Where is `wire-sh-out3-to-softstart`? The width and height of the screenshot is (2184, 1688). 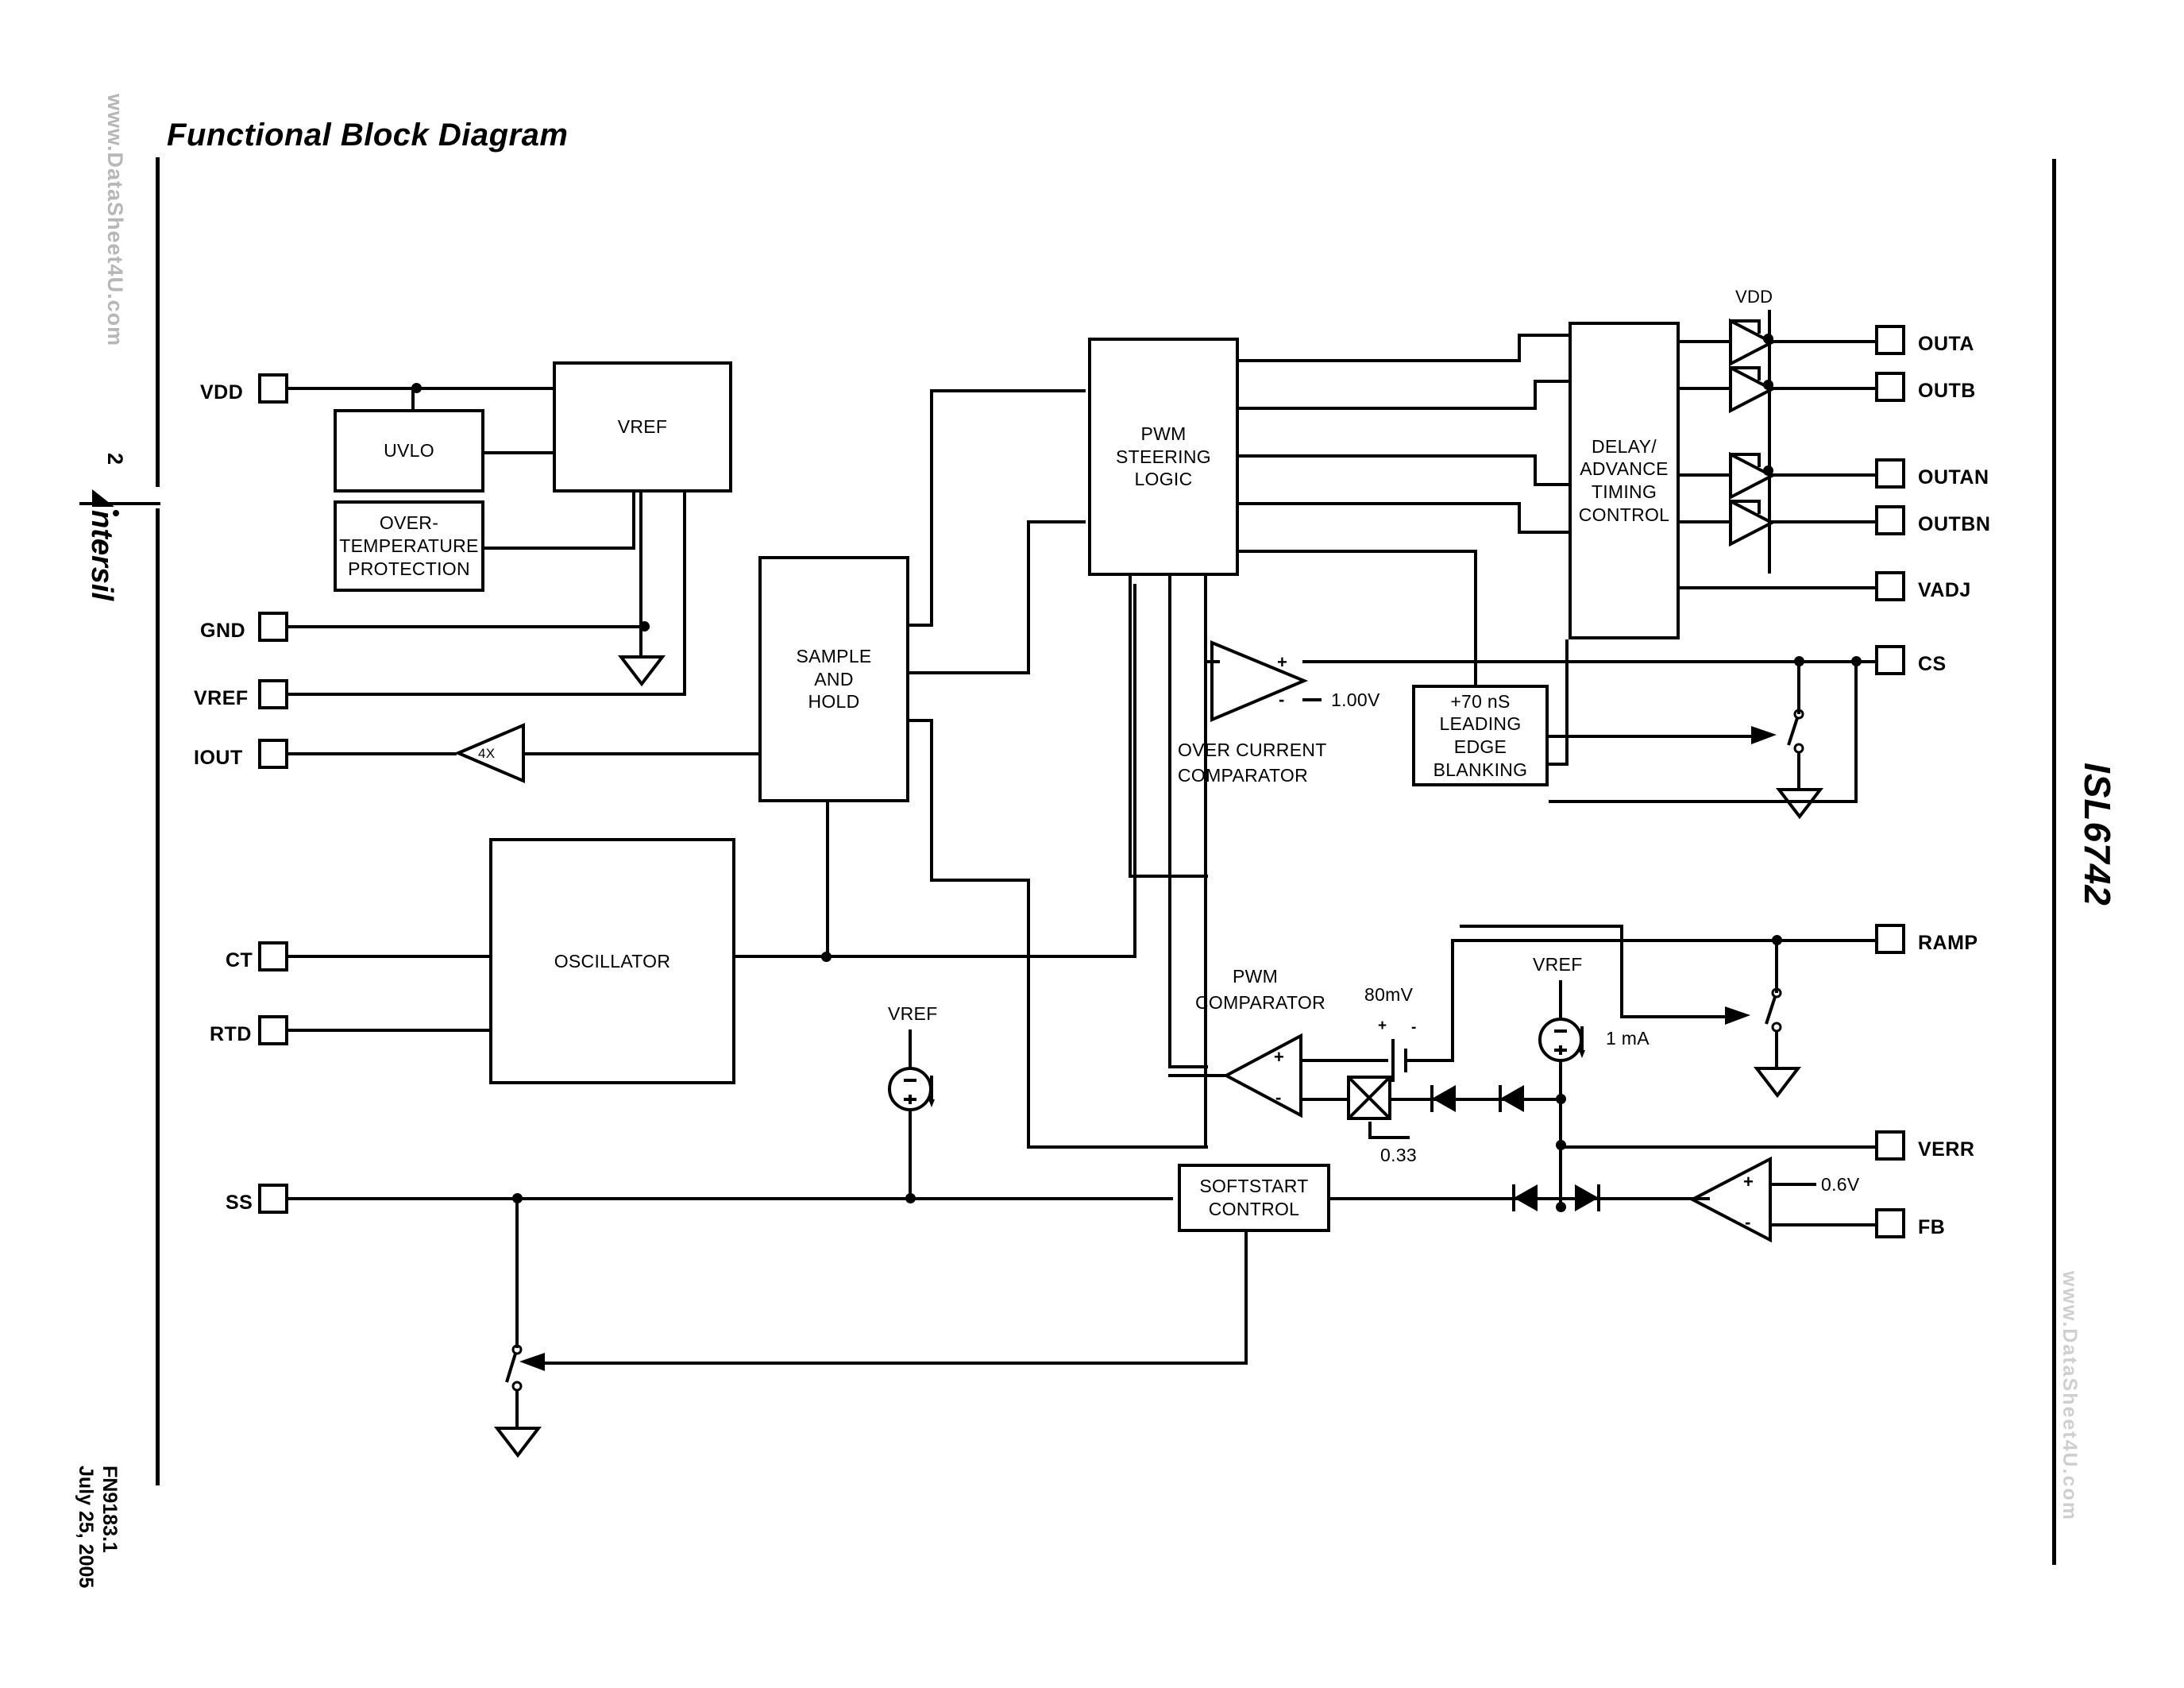
wire-sh-out3-to-softstart is located at coordinates (1102, 1147).